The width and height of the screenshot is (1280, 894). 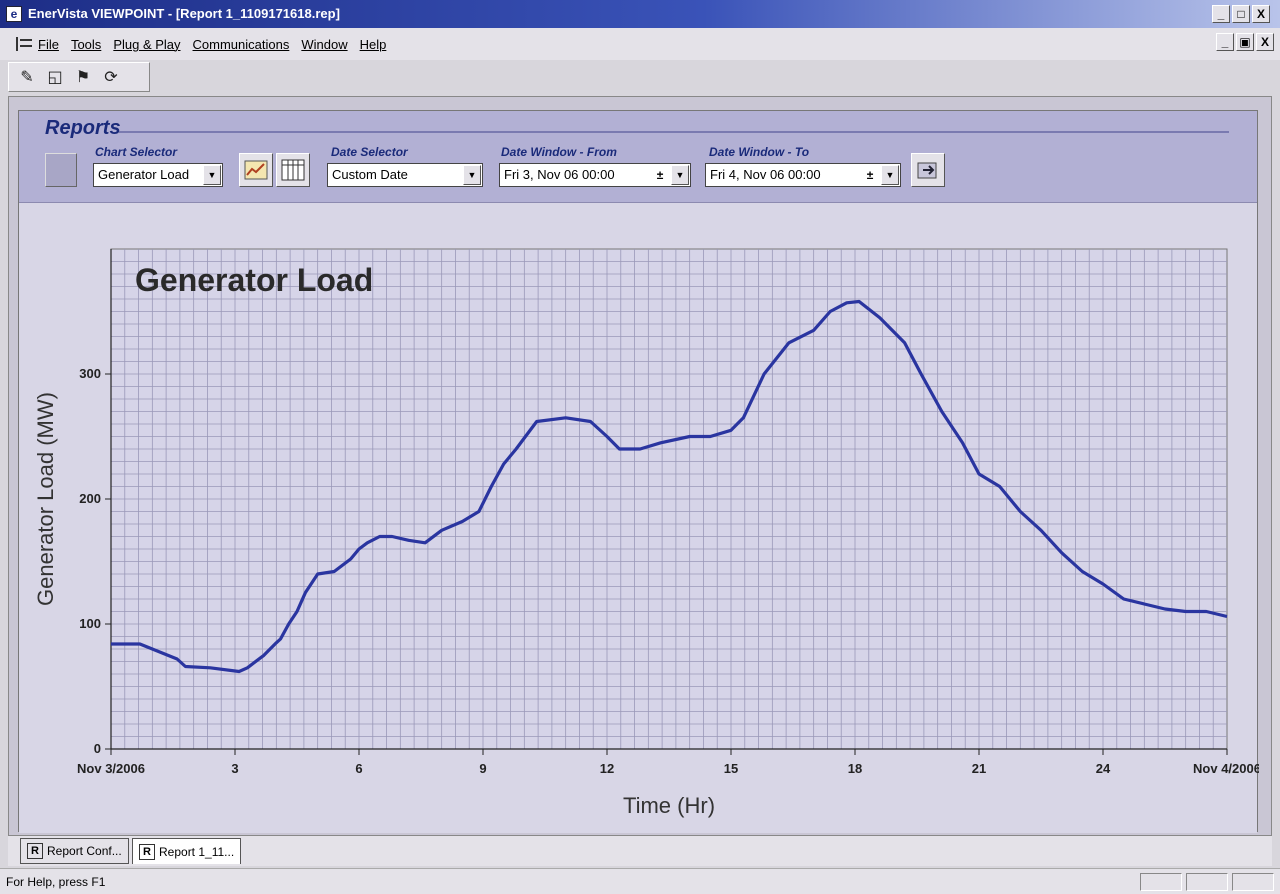 What do you see at coordinates (45, 499) in the screenshot?
I see `y-axis-label: Generator Load (MW)` at bounding box center [45, 499].